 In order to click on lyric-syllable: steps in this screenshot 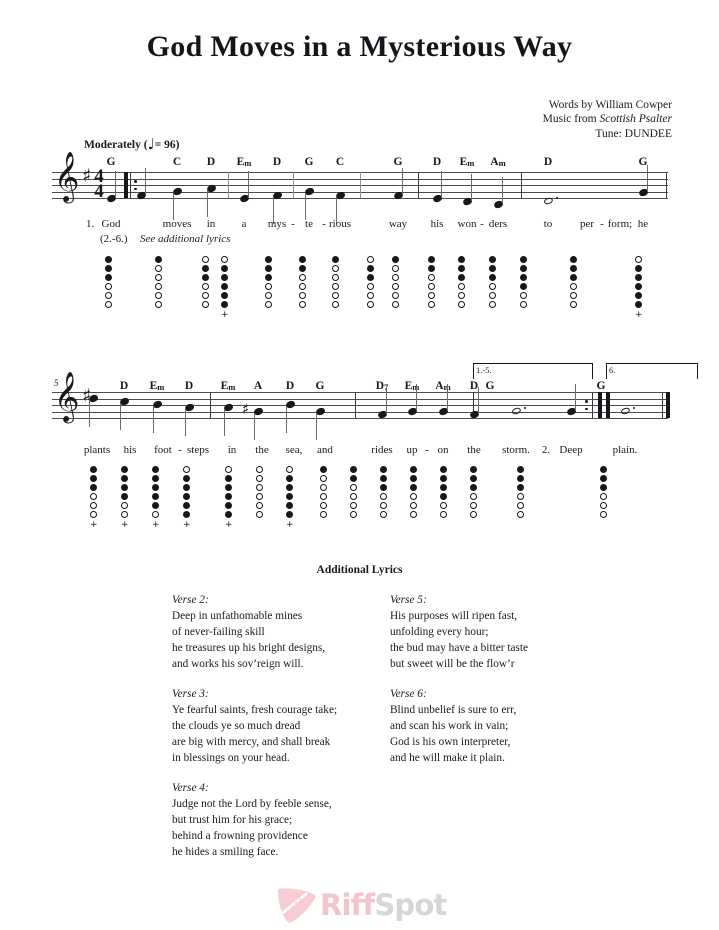, I will do `click(198, 450)`.